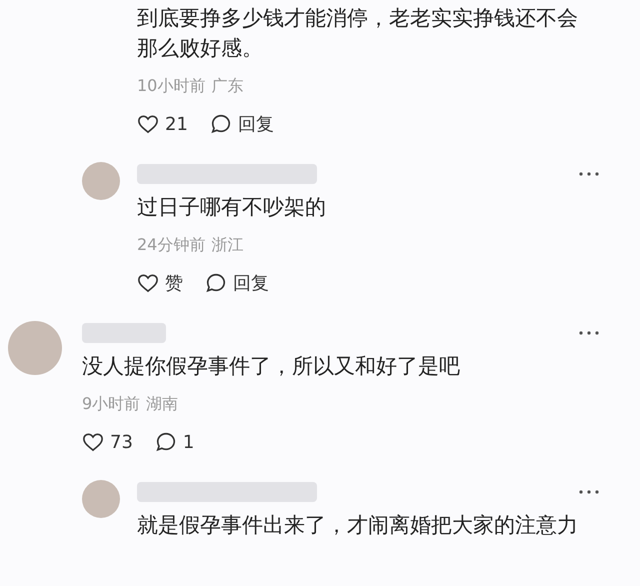  What do you see at coordinates (171, 86) in the screenshot?
I see `comment-time: 10小时前` at bounding box center [171, 86].